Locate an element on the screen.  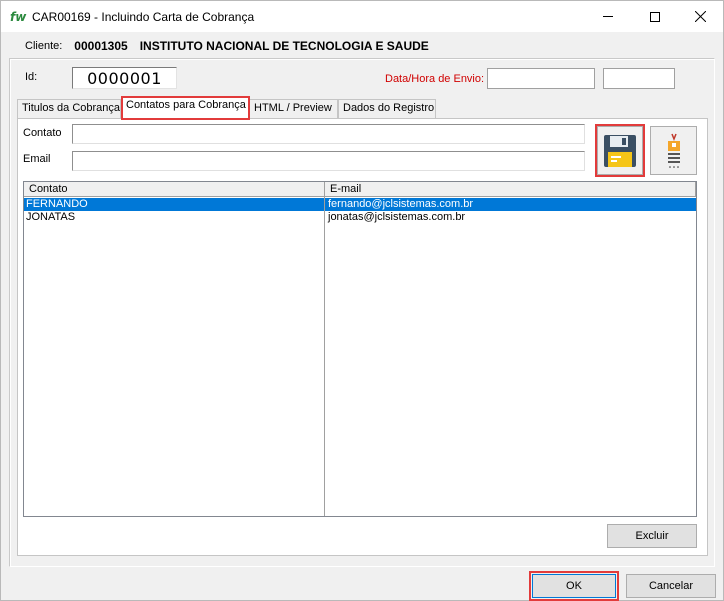
email-input is located at coordinates (328, 161).